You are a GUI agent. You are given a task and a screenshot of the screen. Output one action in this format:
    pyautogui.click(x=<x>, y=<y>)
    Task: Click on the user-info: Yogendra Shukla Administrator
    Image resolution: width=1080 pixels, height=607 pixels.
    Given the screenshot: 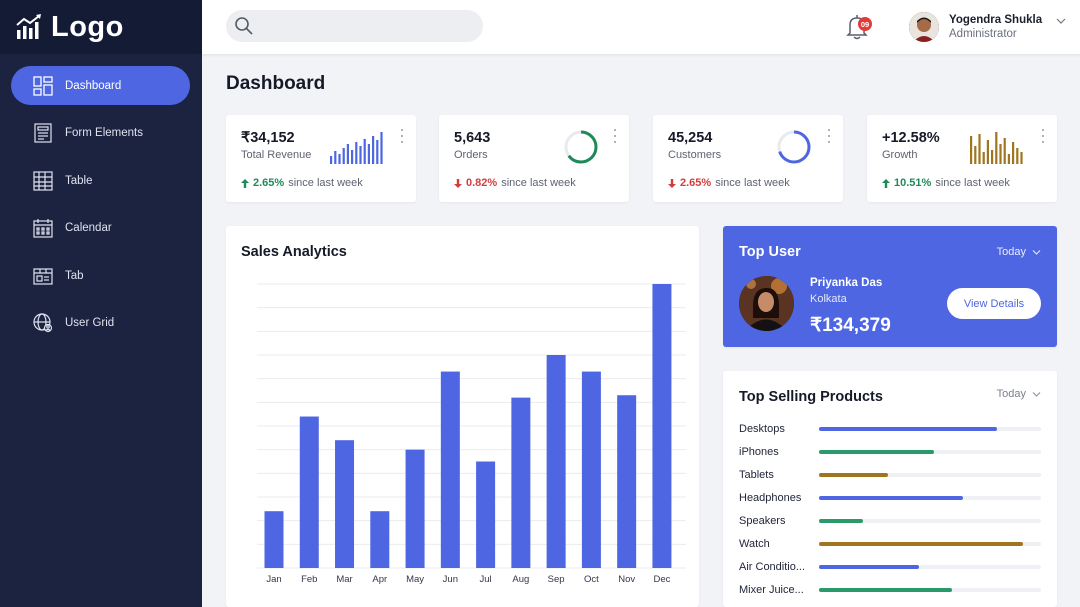 What is the action you would take?
    pyautogui.click(x=995, y=27)
    